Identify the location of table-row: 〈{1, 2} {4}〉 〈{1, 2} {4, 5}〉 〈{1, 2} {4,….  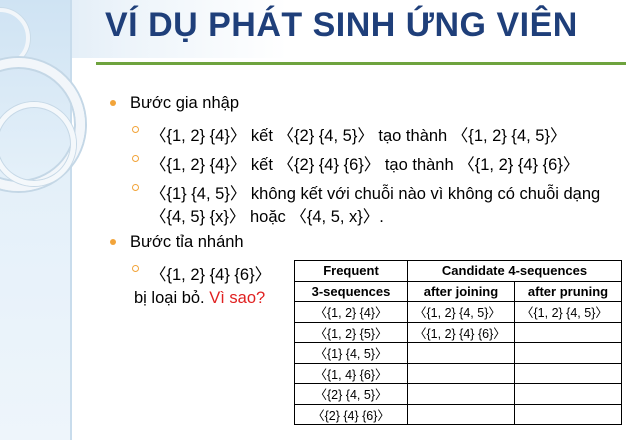
(458, 312).